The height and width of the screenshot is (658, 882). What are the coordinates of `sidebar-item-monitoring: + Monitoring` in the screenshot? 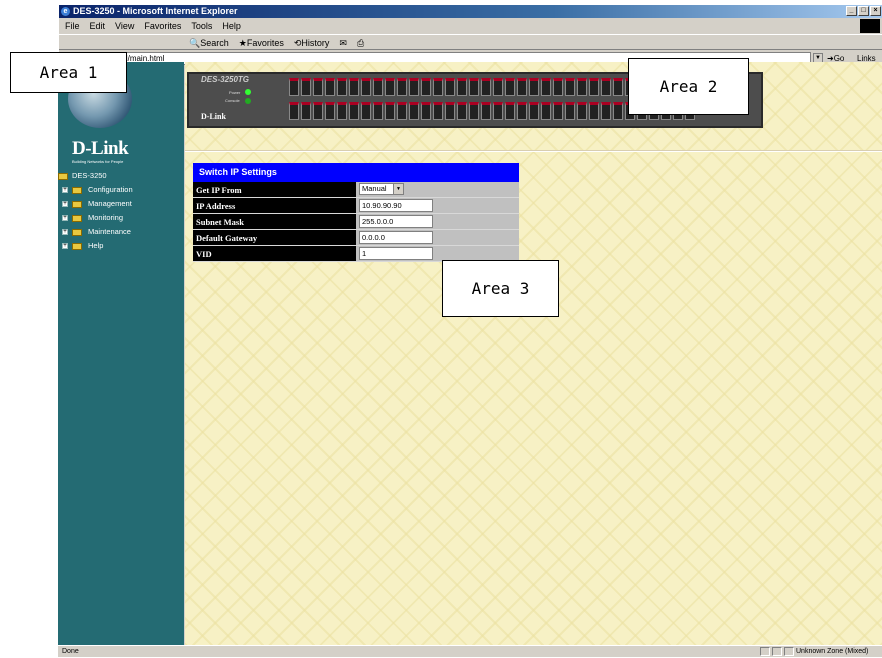 It's located at (121, 218).